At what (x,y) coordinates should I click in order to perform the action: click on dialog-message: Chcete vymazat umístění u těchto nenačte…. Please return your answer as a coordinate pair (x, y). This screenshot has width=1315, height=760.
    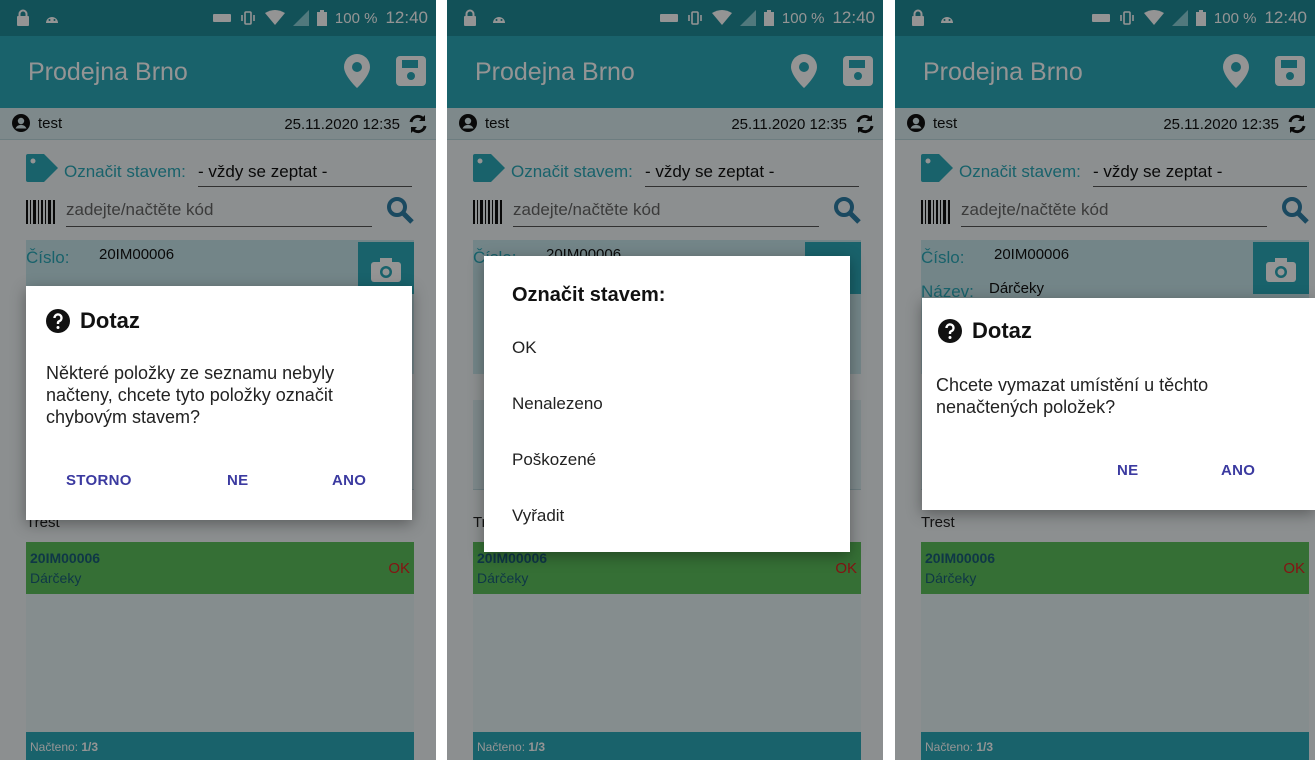
    Looking at the image, I should click on (1072, 396).